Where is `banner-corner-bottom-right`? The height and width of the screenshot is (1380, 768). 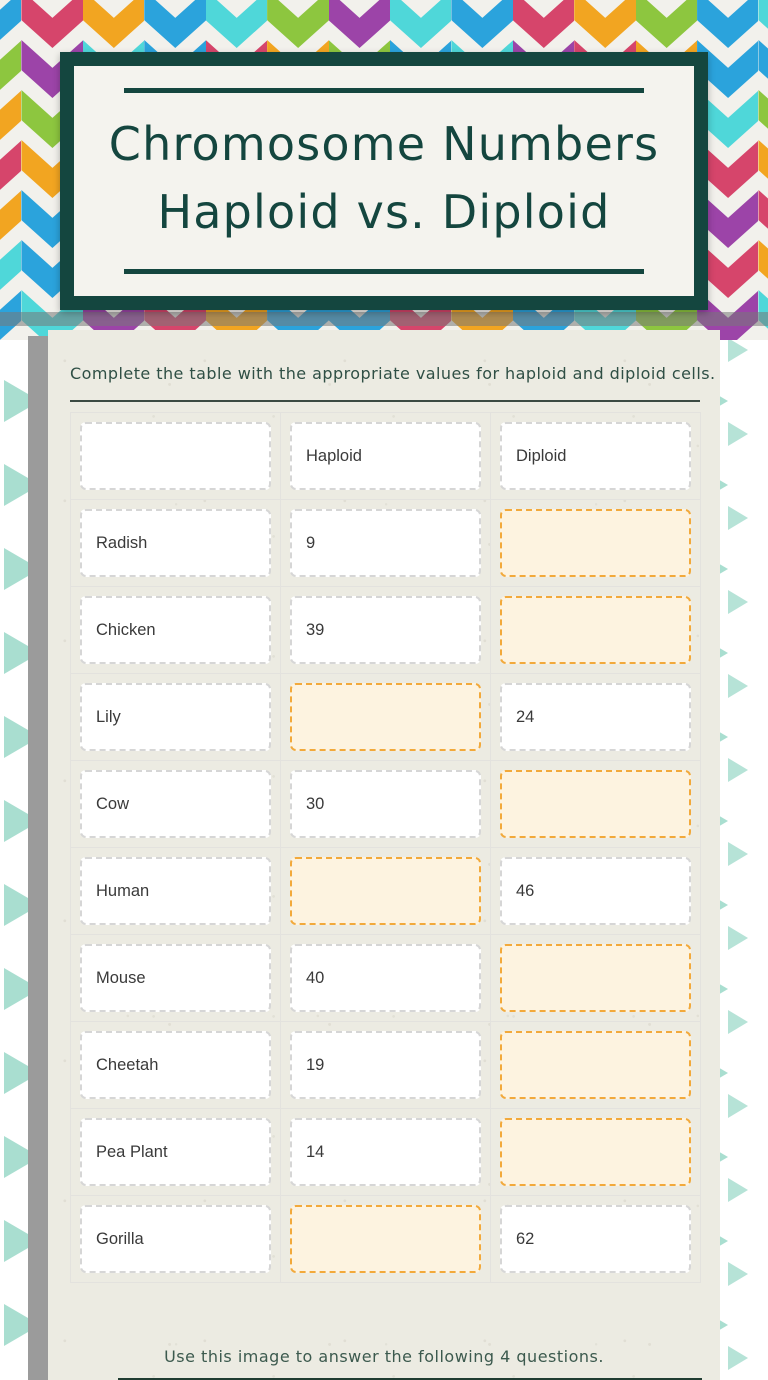 banner-corner-bottom-right is located at coordinates (683, 285).